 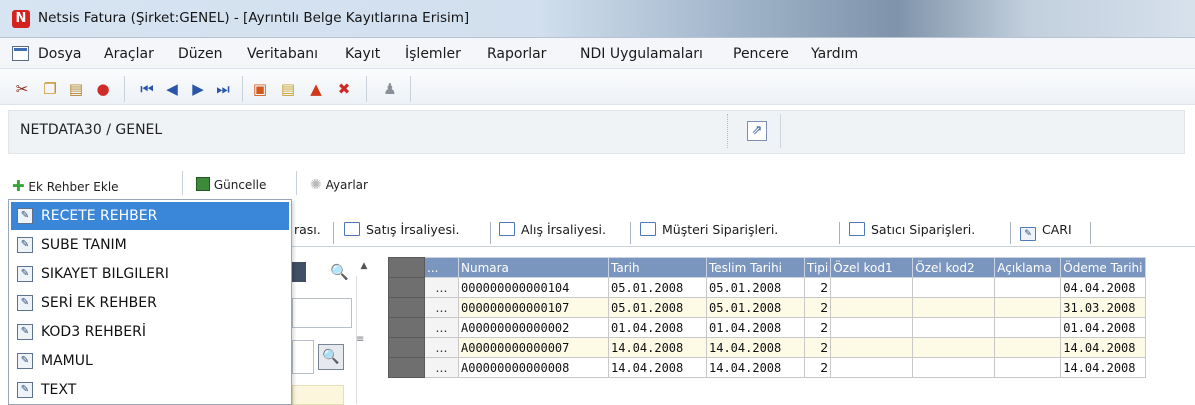 I want to click on add-record-icon: ▣, so click(x=260, y=89).